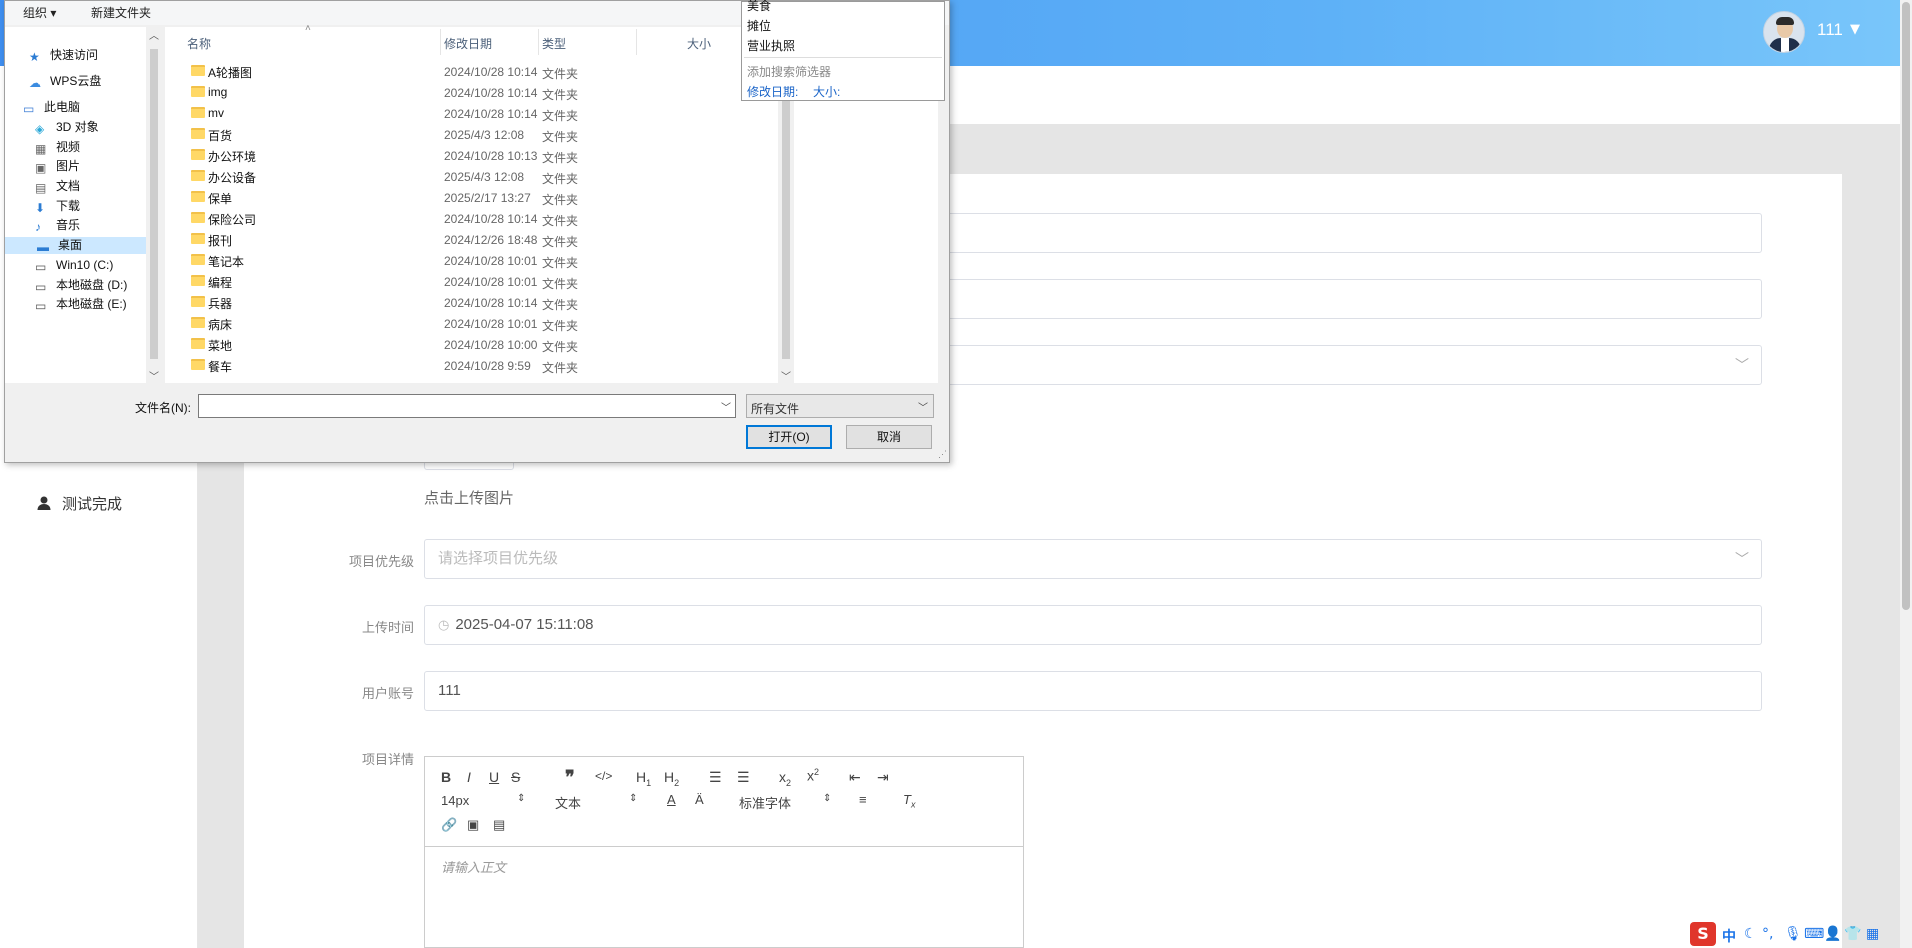  I want to click on file-row: 编程 2024/10/28 10:01 文件夹, so click(543, 281).